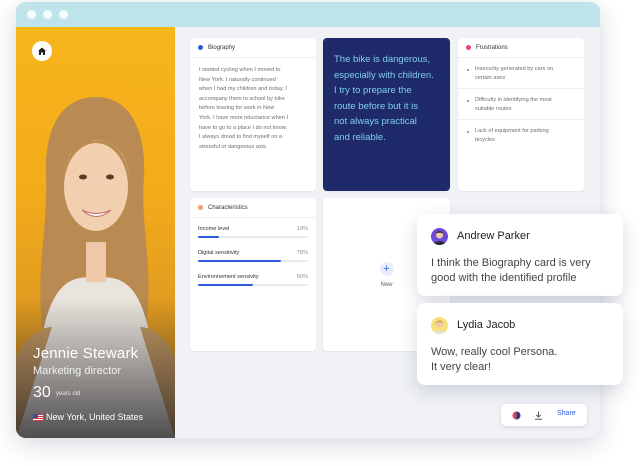 This screenshot has width=640, height=466. What do you see at coordinates (219, 253) in the screenshot?
I see `characteristic-label: Digital sensitivity` at bounding box center [219, 253].